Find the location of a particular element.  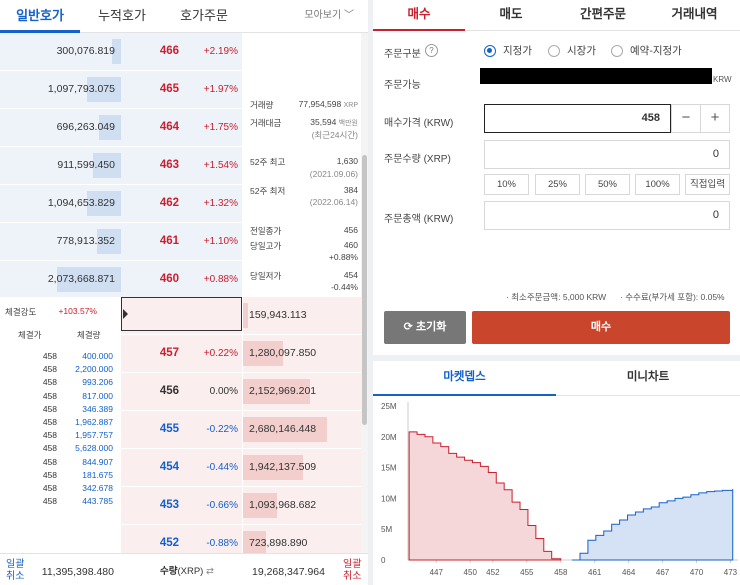

ask-price-cell: 463 +1.54% is located at coordinates (181, 165).